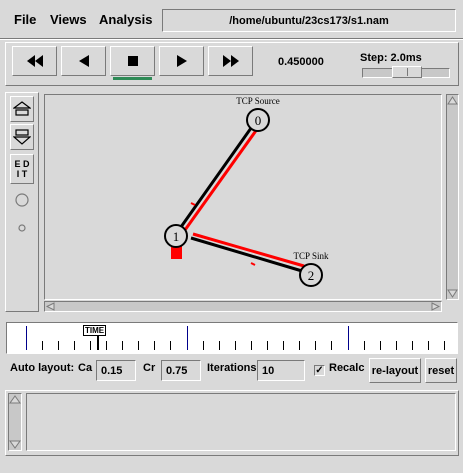  Describe the element at coordinates (258, 120) in the screenshot. I see `node-0-id: 0` at that location.